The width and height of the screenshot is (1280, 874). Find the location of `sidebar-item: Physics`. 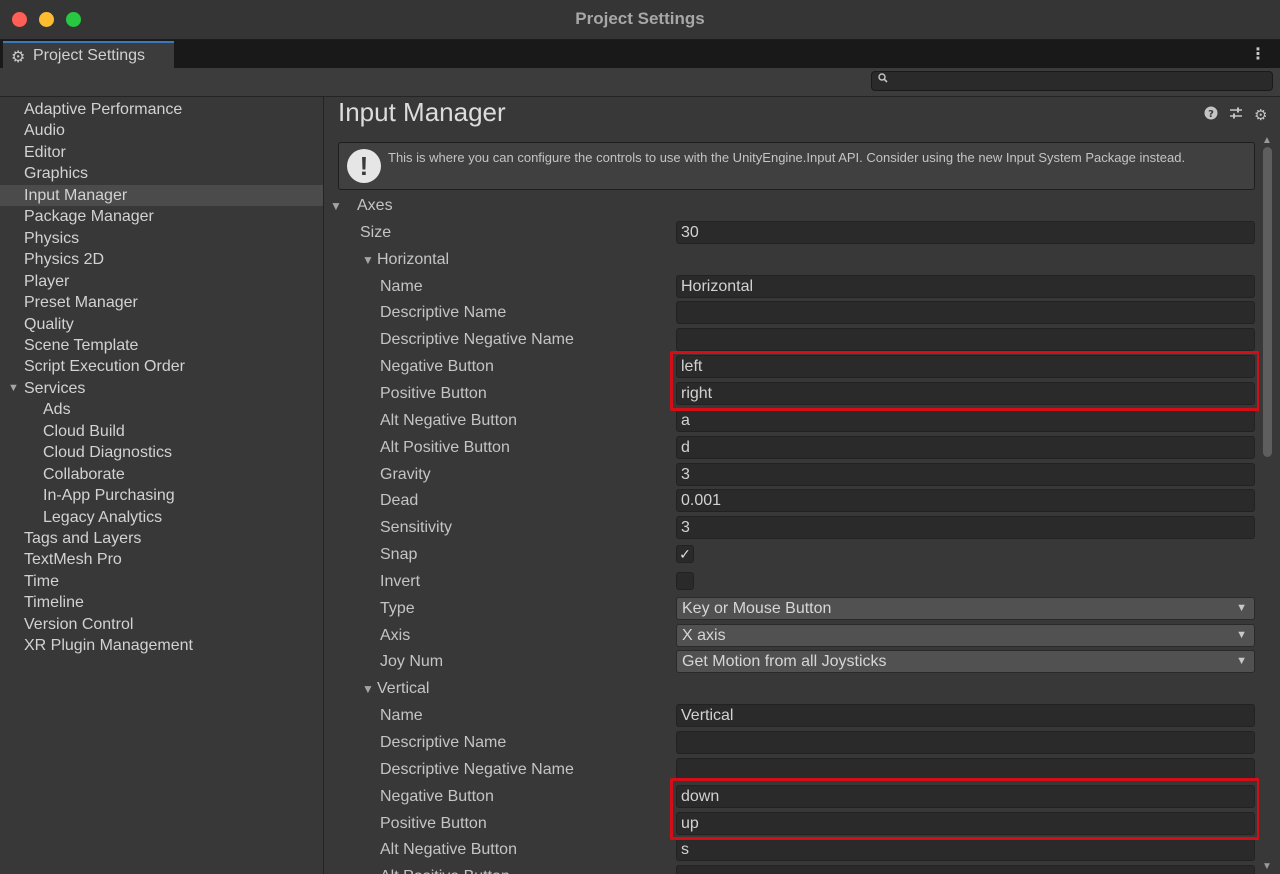

sidebar-item: Physics is located at coordinates (161, 238).